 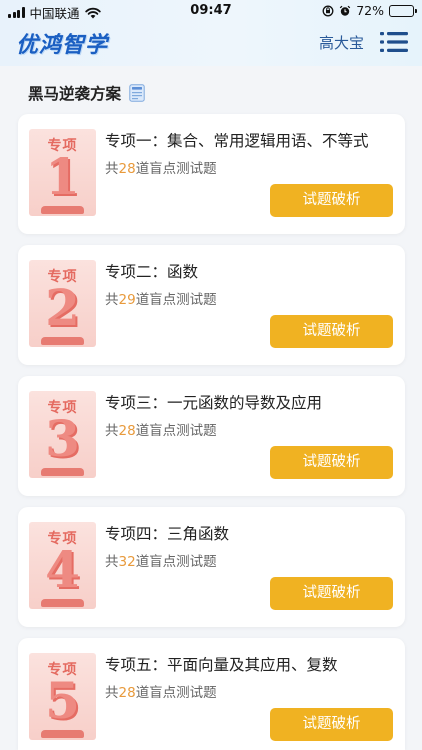 What do you see at coordinates (62, 438) in the screenshot?
I see `thumbnail-number: 3` at bounding box center [62, 438].